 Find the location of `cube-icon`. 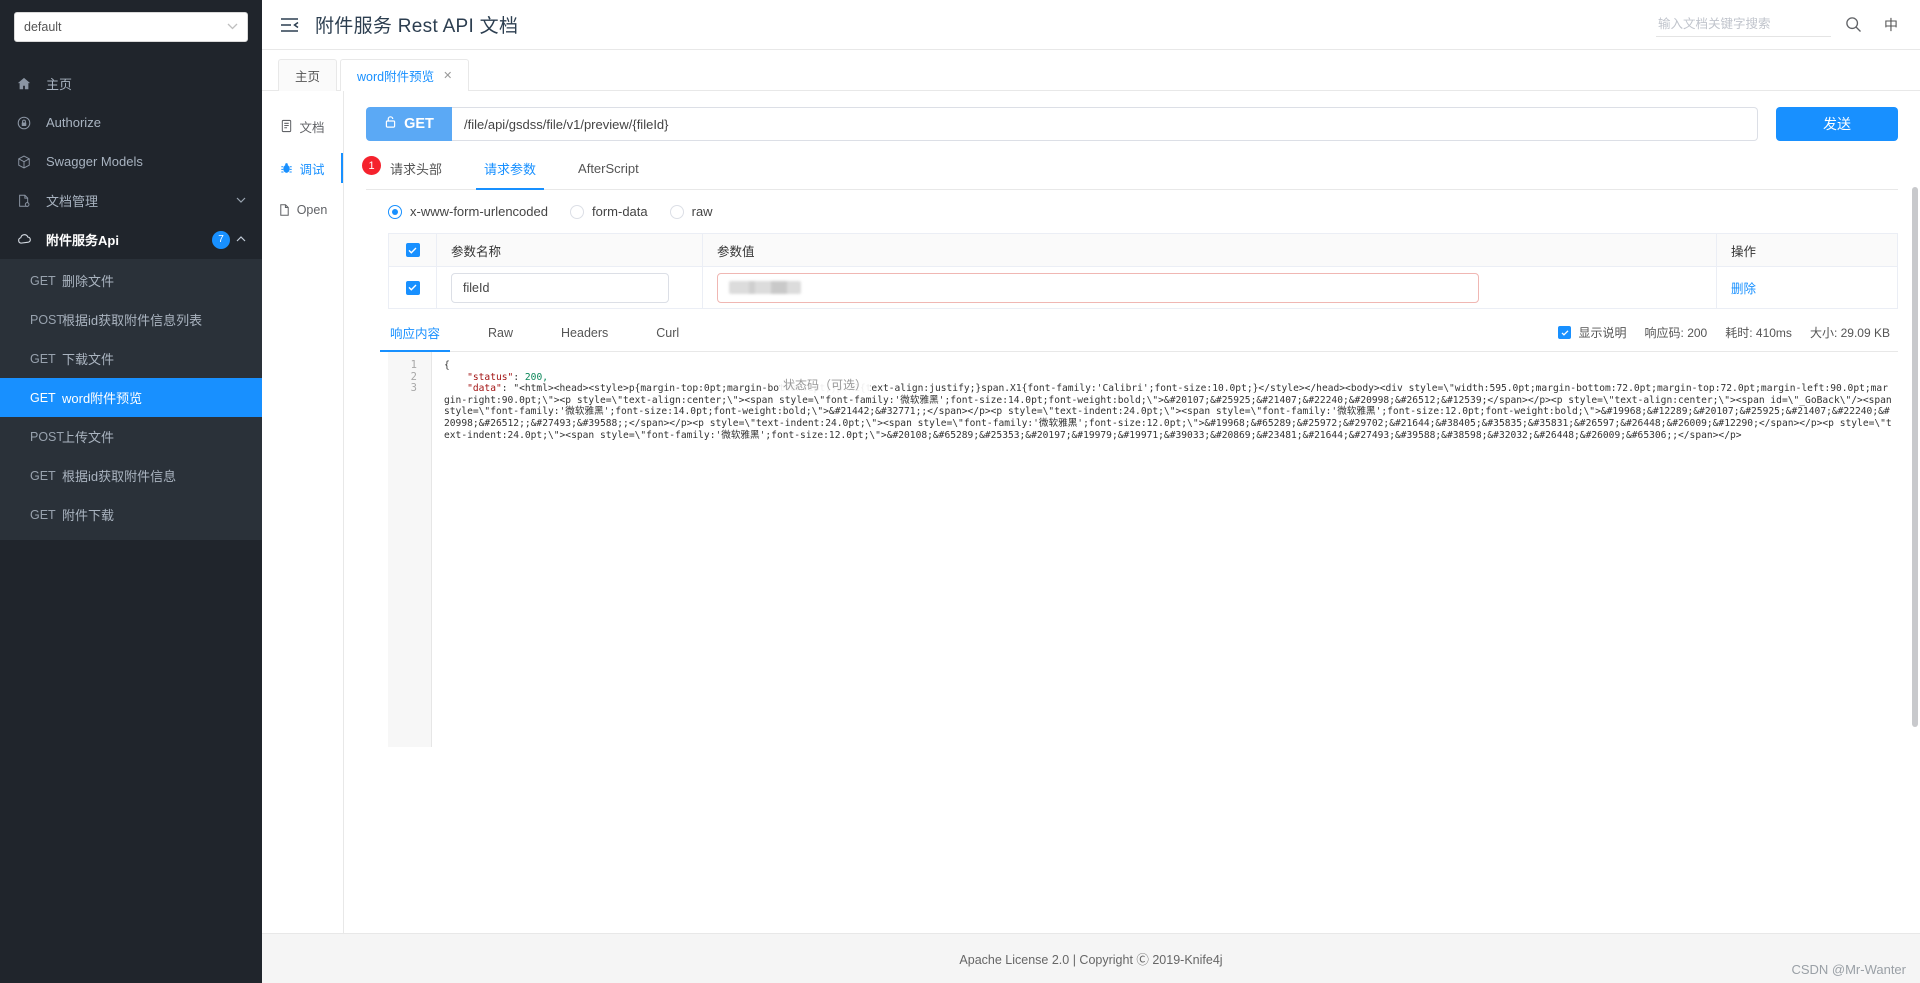

cube-icon is located at coordinates (27, 162).